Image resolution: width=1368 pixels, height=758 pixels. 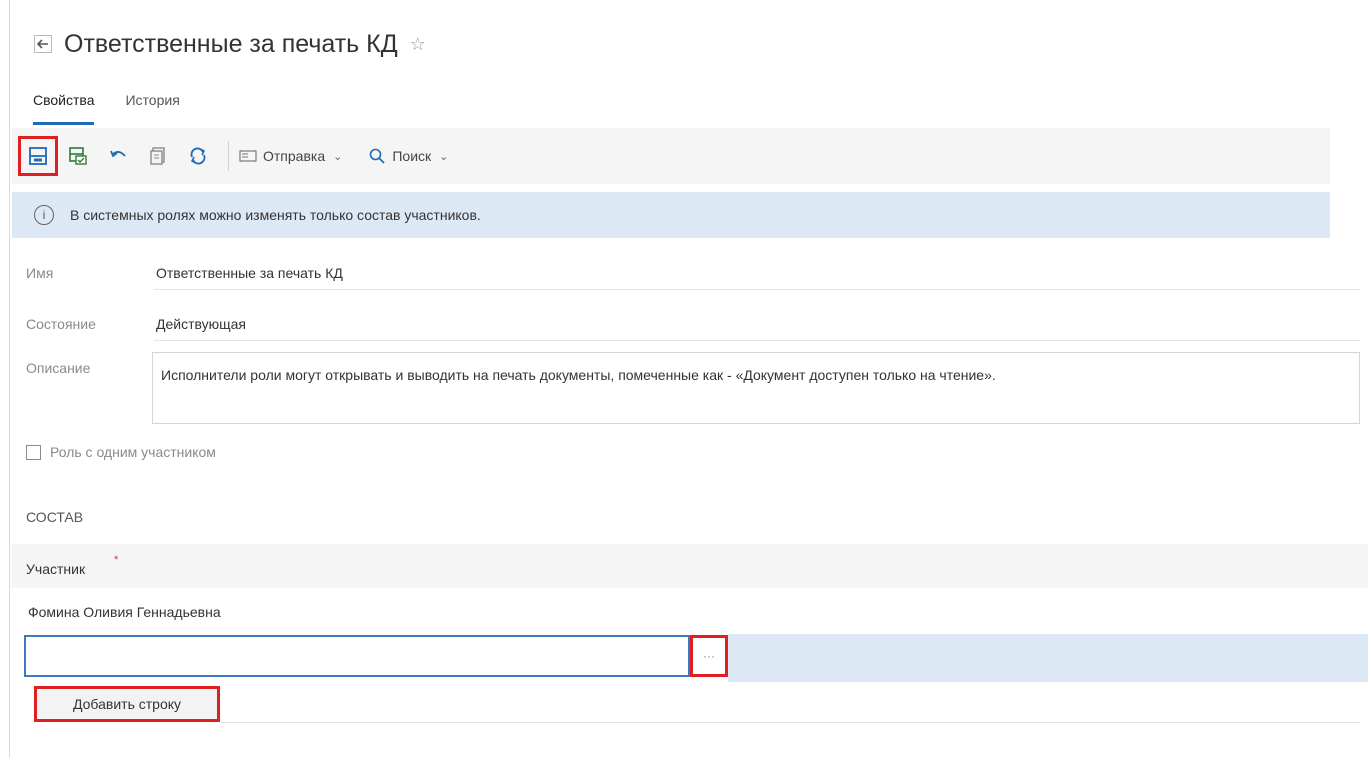 What do you see at coordinates (55, 517) in the screenshot?
I see `section-title: СОСТАВ` at bounding box center [55, 517].